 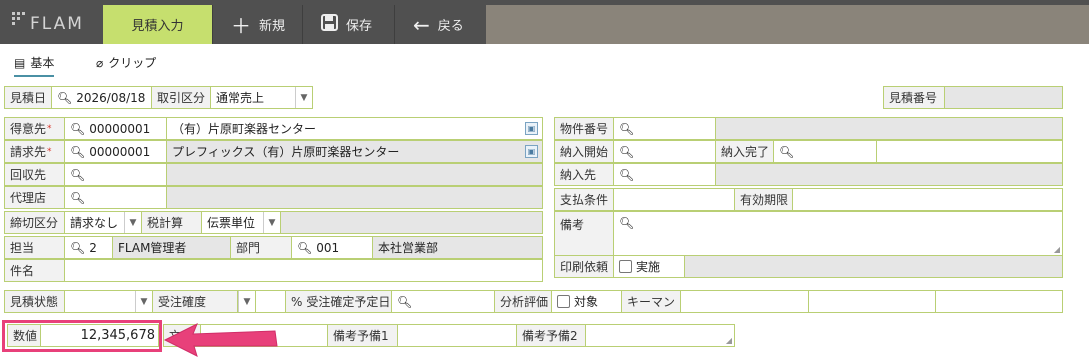 What do you see at coordinates (34, 247) in the screenshot?
I see `staff-label: 担当` at bounding box center [34, 247].